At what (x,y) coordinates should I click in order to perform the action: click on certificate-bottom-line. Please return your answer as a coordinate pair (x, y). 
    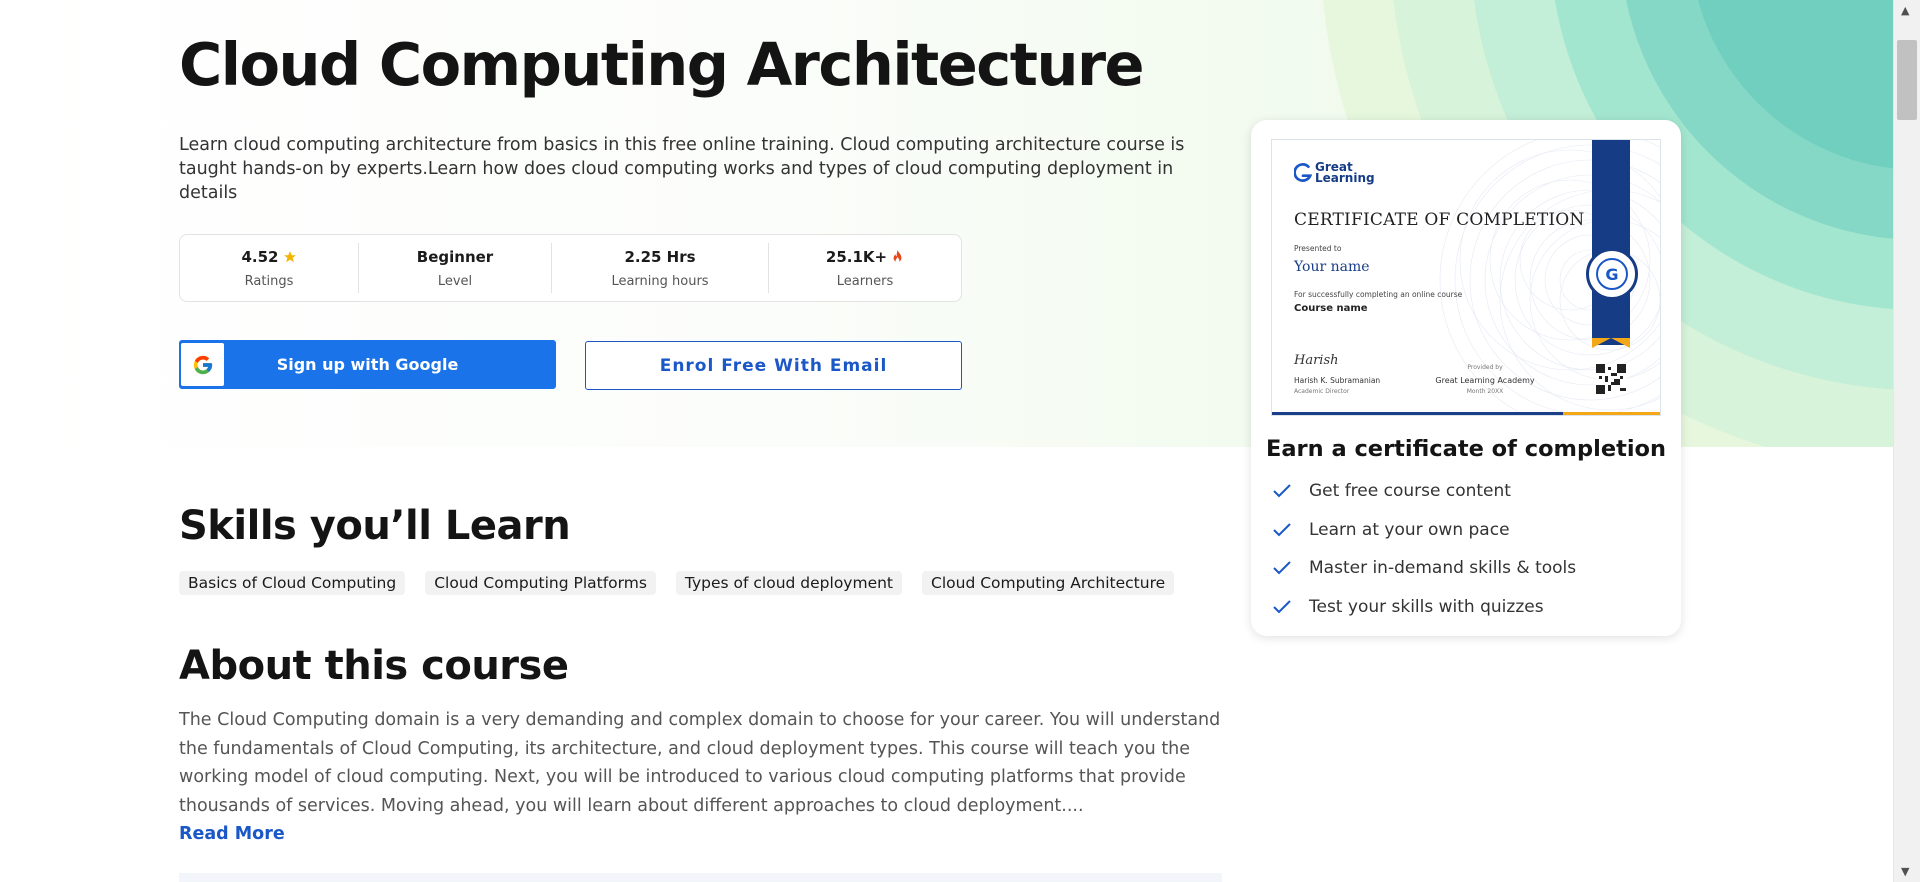
    Looking at the image, I should click on (1466, 413).